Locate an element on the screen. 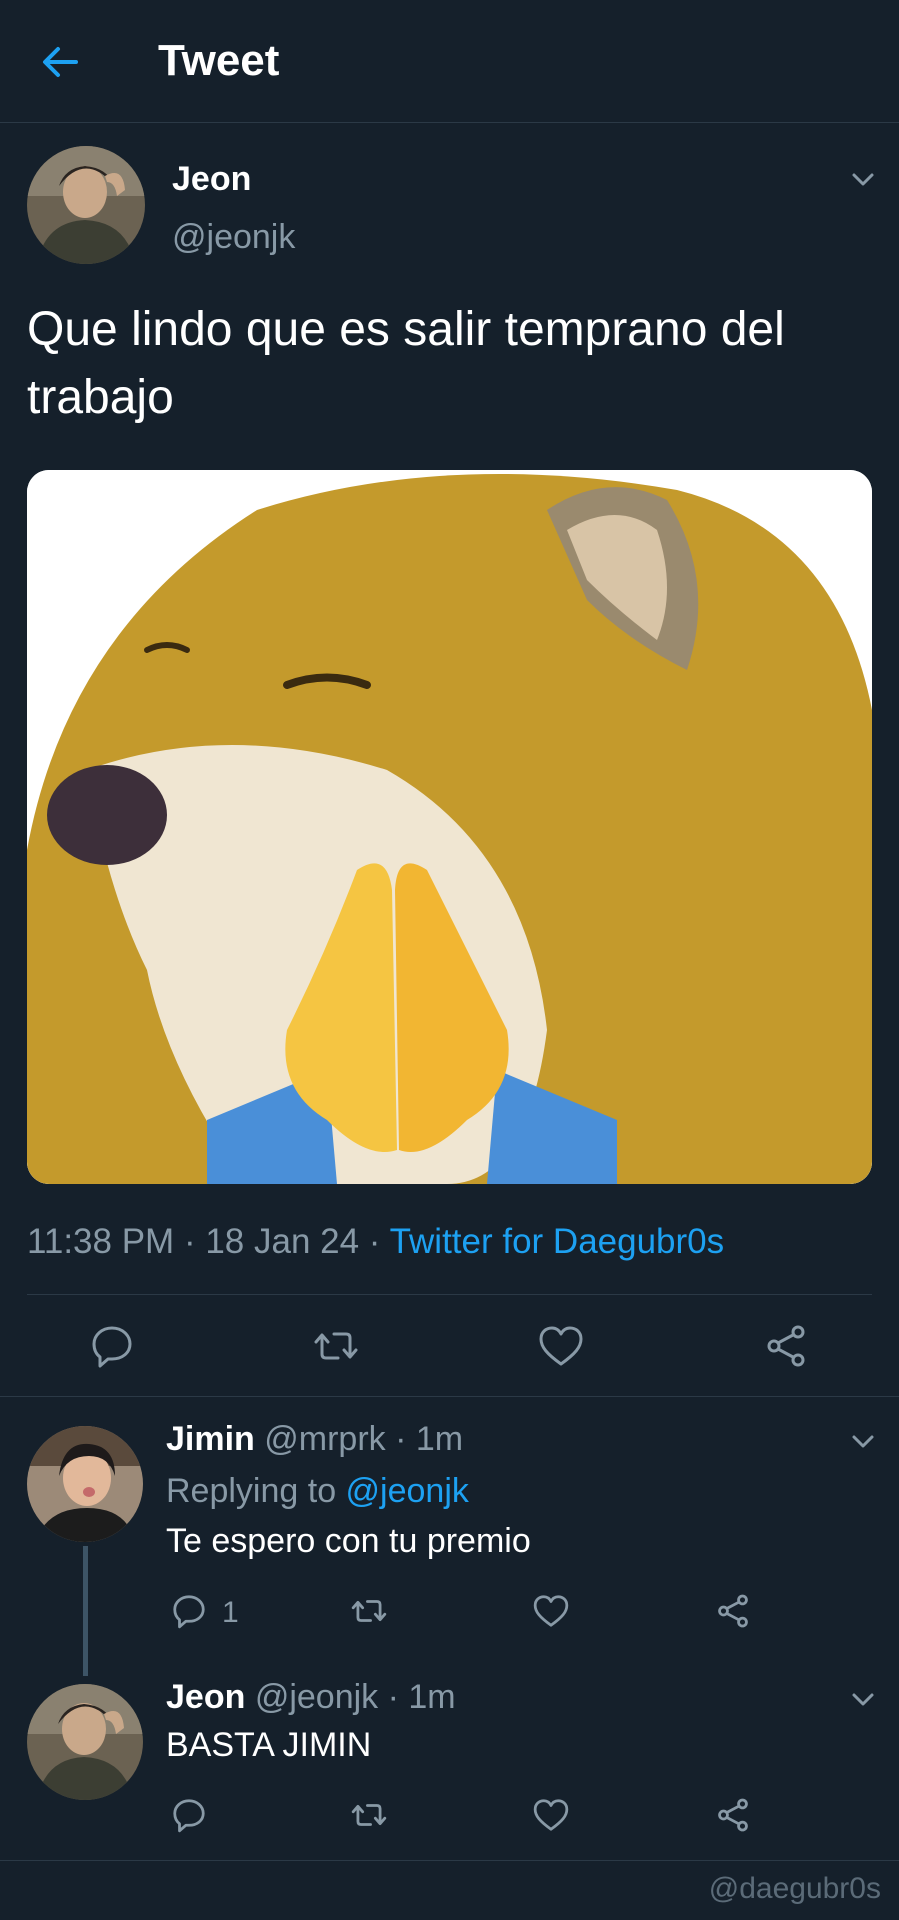 The height and width of the screenshot is (1920, 899). thread-line is located at coordinates (85, 1611).